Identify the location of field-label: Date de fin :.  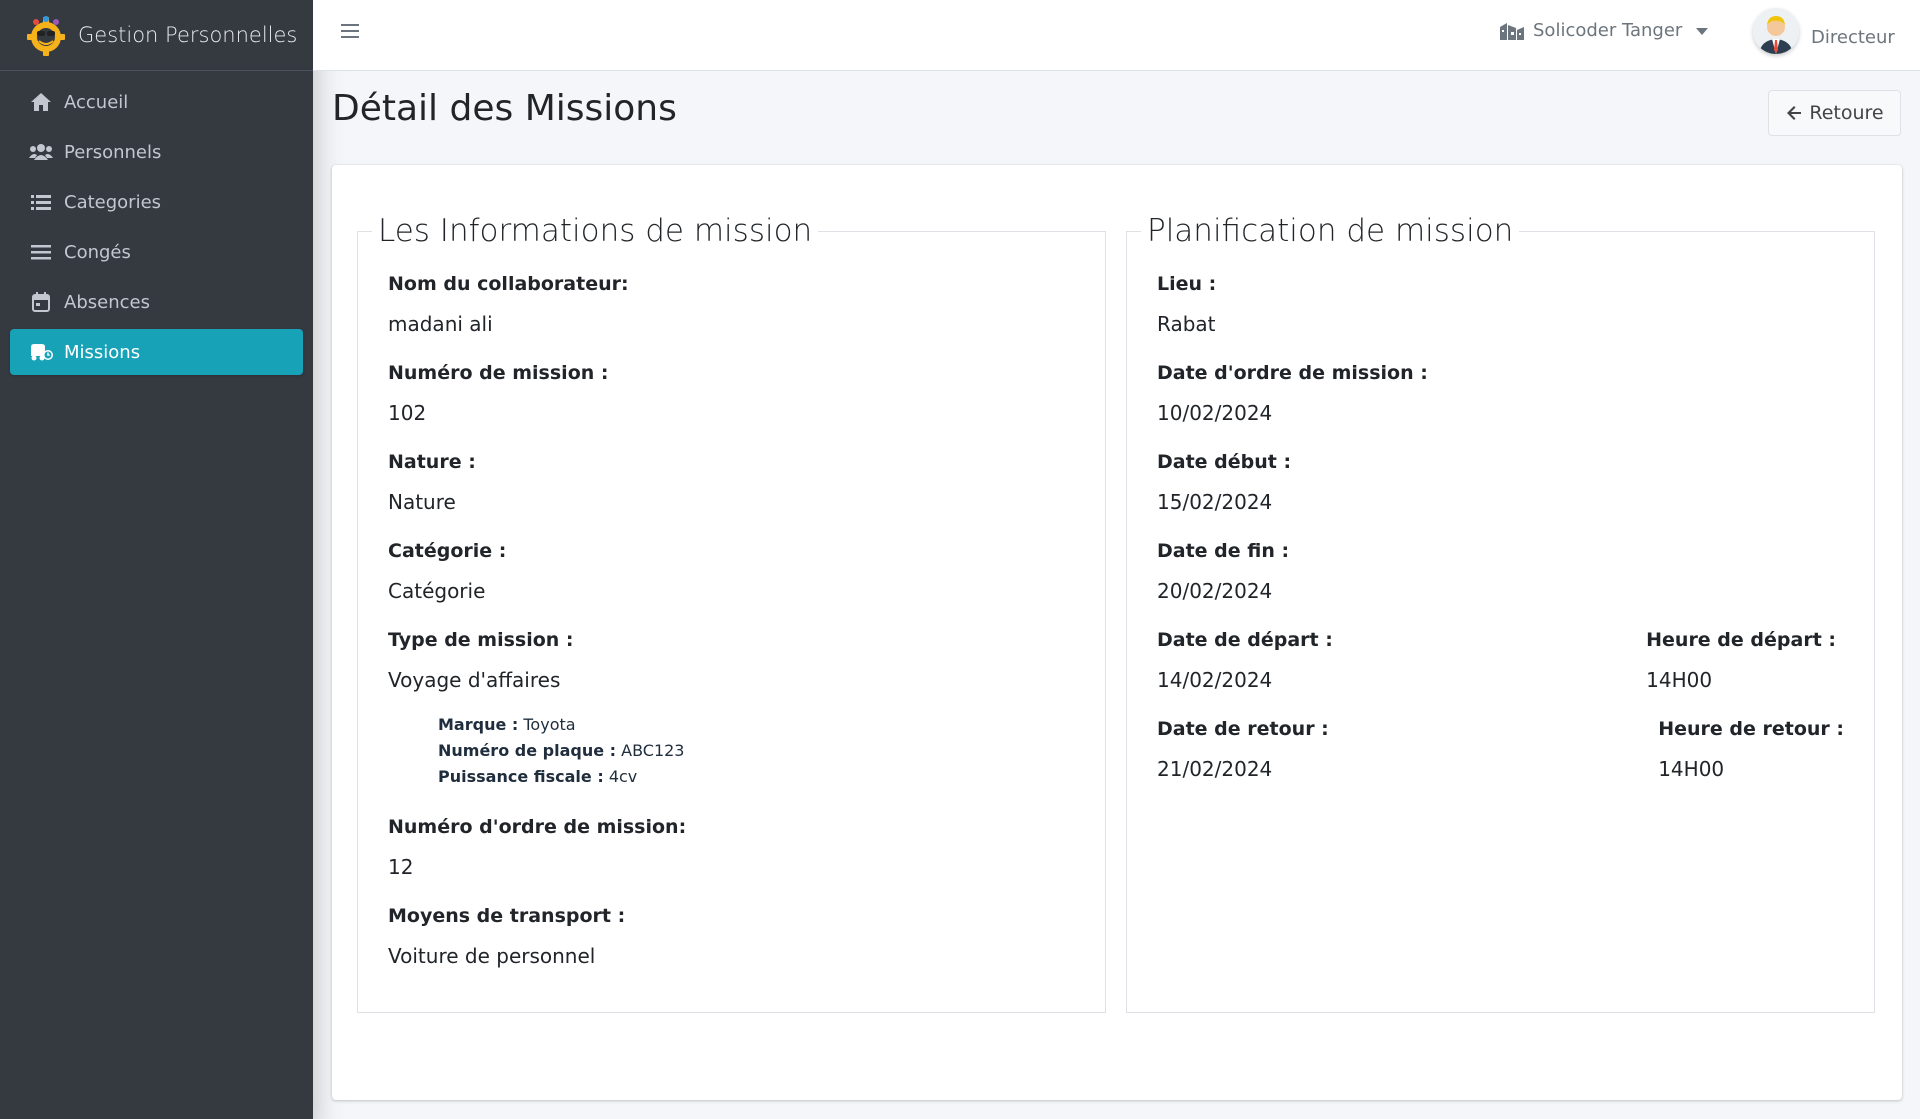
(1223, 551).